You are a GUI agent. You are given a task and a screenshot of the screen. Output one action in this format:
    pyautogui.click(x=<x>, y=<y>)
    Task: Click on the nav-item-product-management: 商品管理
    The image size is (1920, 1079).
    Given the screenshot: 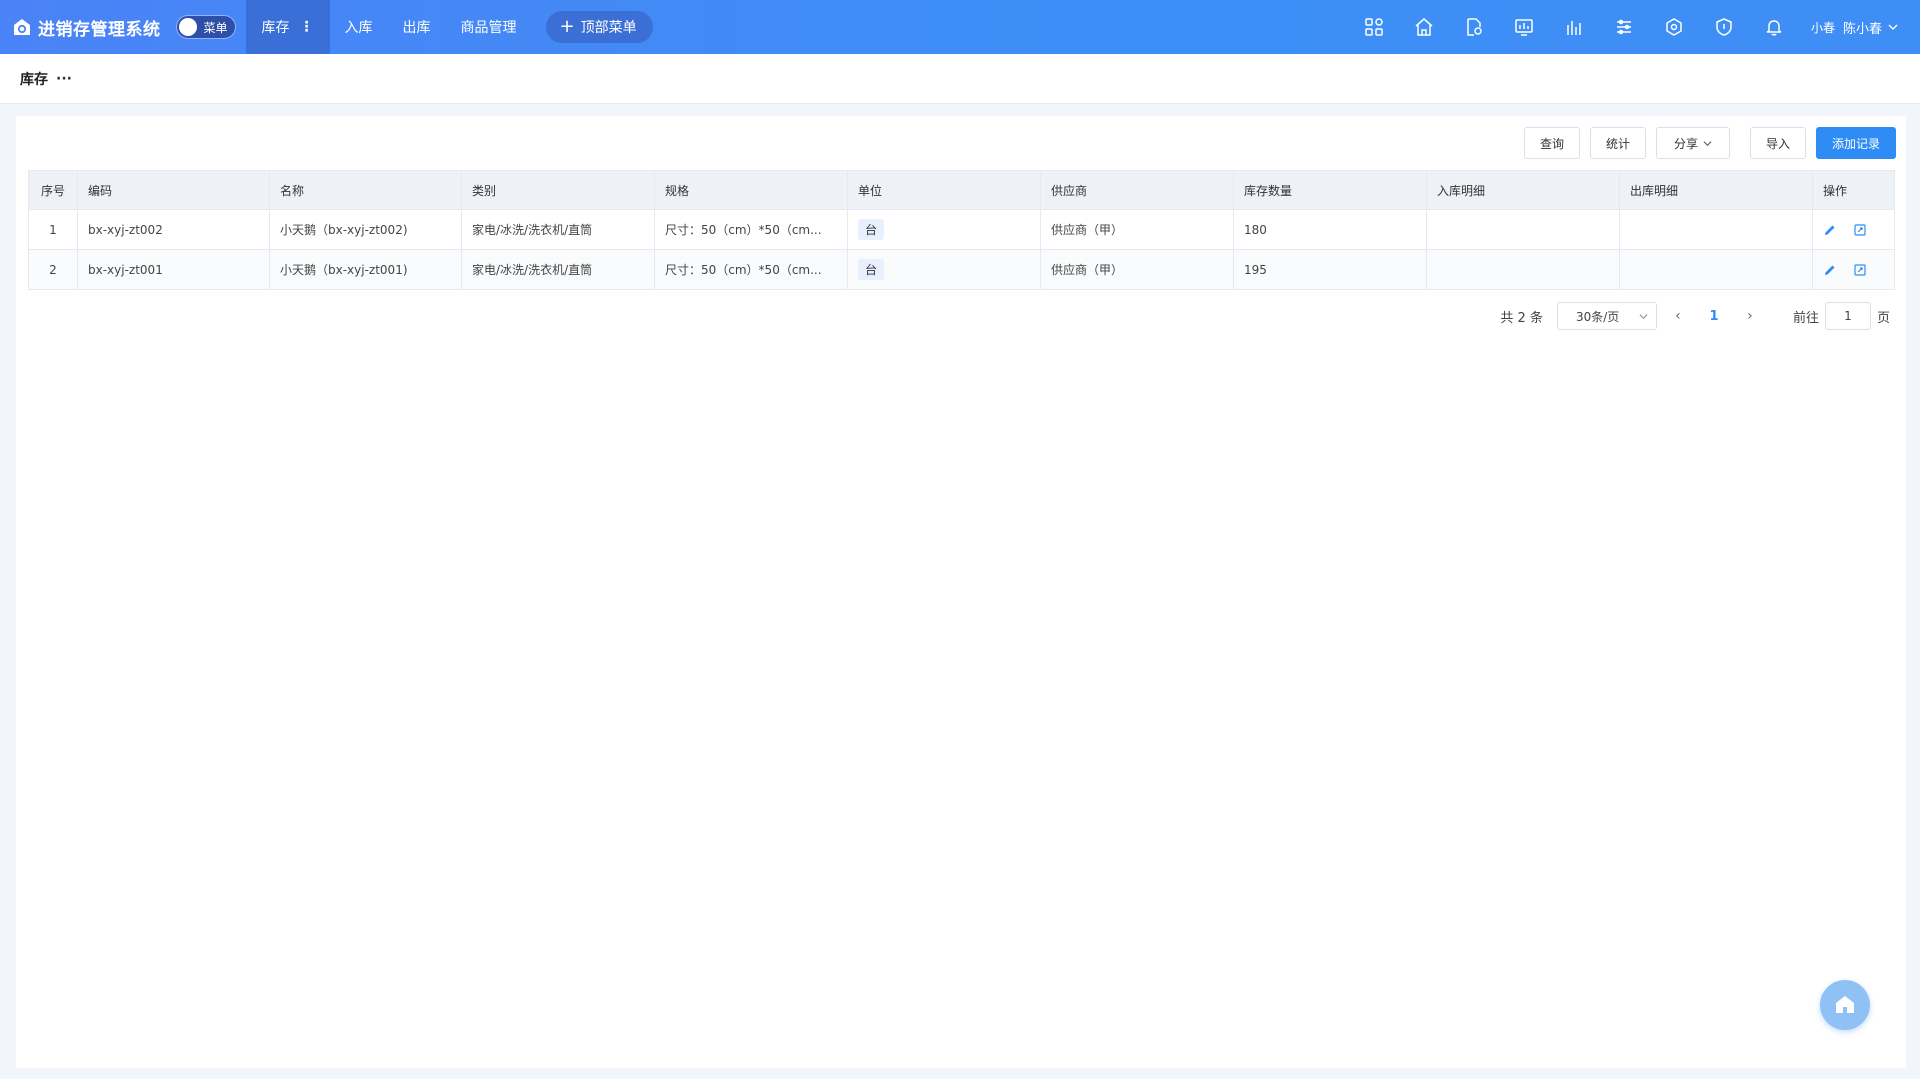 What is the action you would take?
    pyautogui.click(x=489, y=27)
    